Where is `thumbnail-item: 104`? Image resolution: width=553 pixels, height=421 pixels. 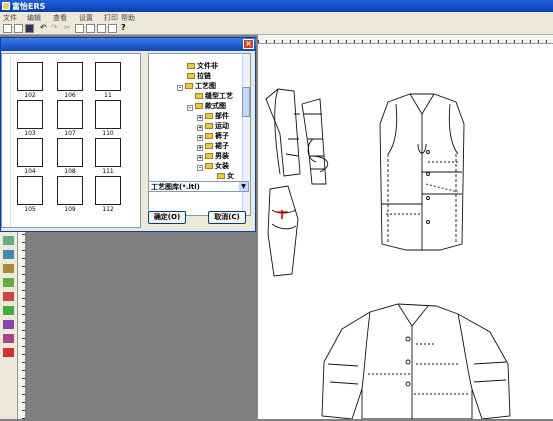
thumbnail-item: 104 is located at coordinates (32, 156).